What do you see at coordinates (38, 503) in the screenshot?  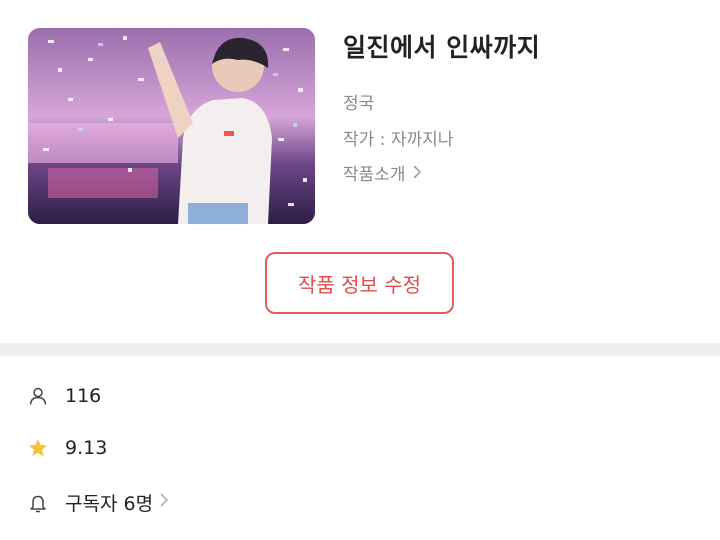 I see `bell-icon` at bounding box center [38, 503].